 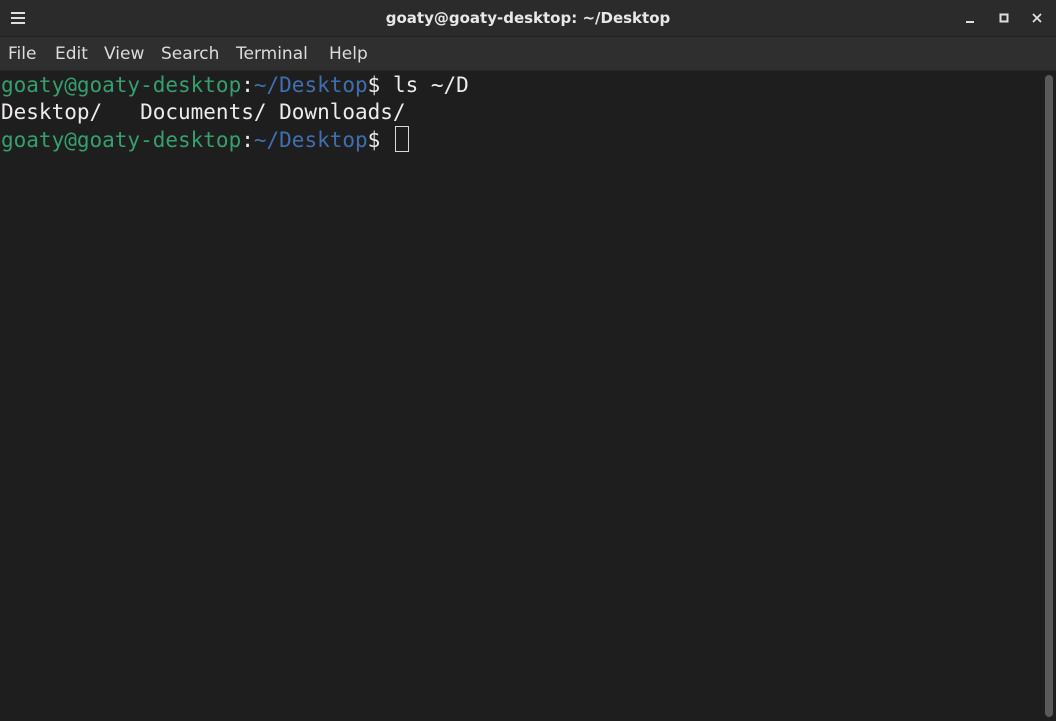 What do you see at coordinates (124, 54) in the screenshot?
I see `menu-view: View` at bounding box center [124, 54].